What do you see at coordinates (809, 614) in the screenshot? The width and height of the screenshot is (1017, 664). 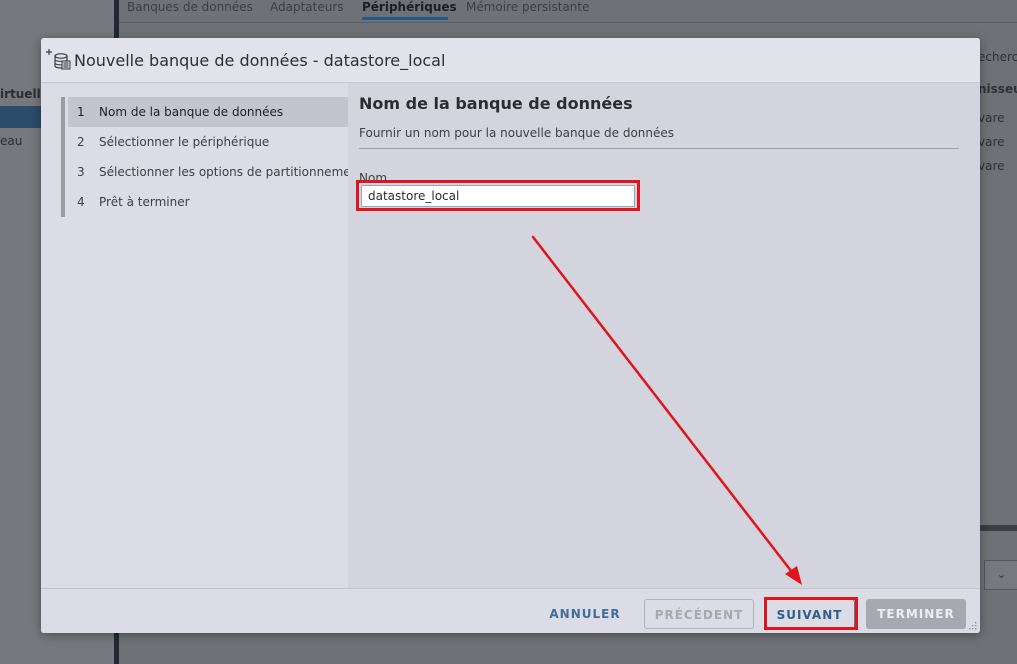 I see `next-button: SUIVANT` at bounding box center [809, 614].